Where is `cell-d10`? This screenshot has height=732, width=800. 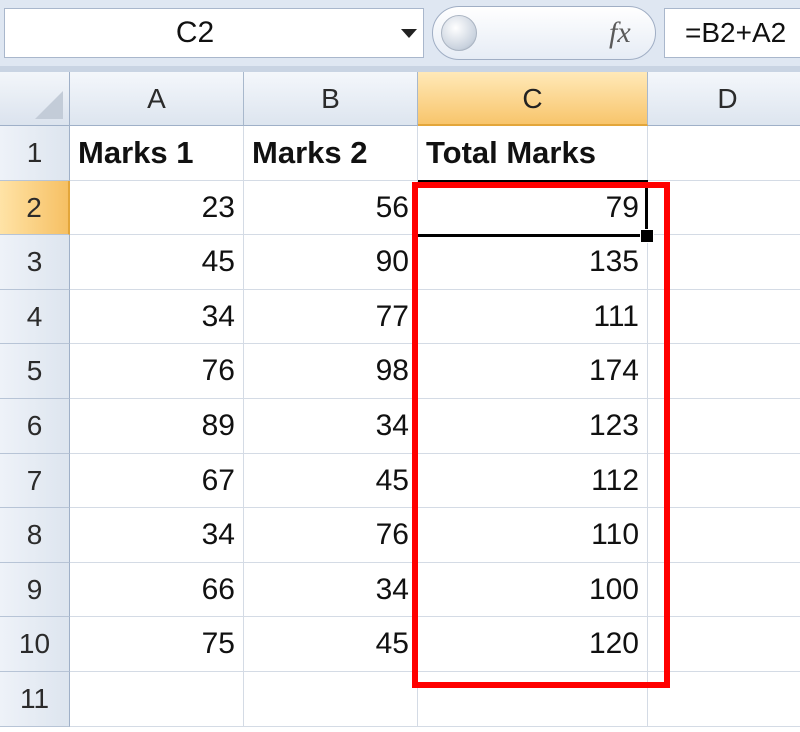 cell-d10 is located at coordinates (724, 644).